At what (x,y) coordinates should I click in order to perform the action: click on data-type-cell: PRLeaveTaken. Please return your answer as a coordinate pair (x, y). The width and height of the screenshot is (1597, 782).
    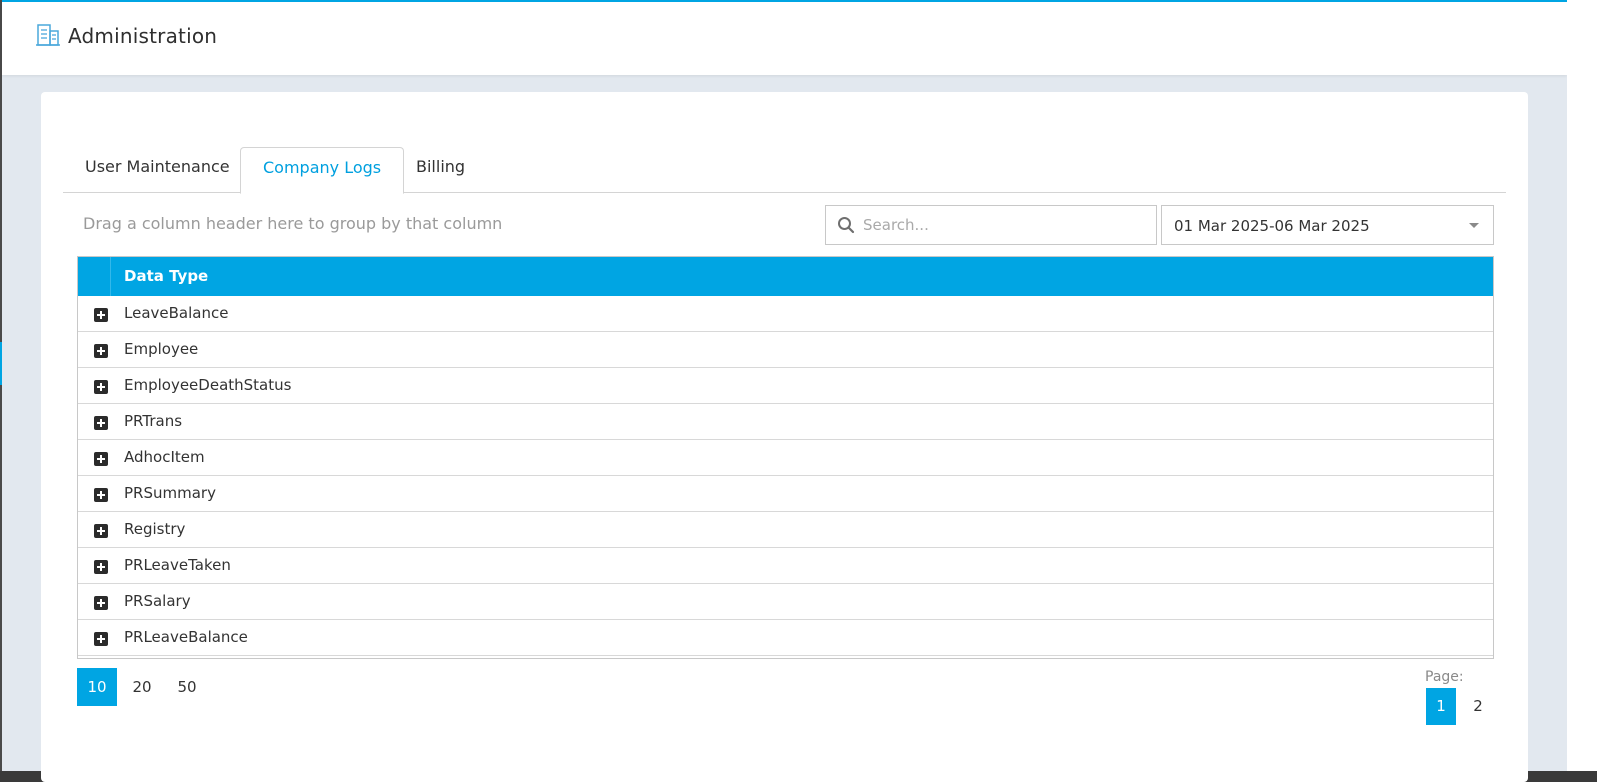
    Looking at the image, I should click on (177, 565).